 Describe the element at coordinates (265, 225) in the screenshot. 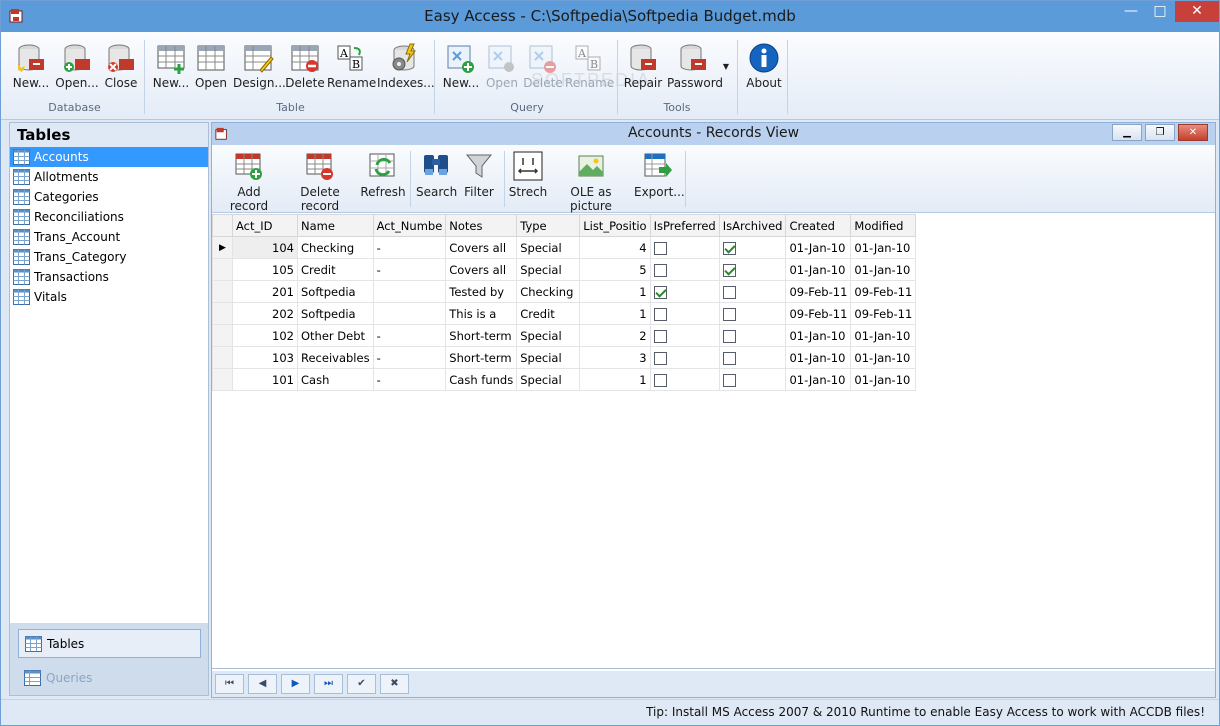

I see `column-header: Act_ID` at that location.